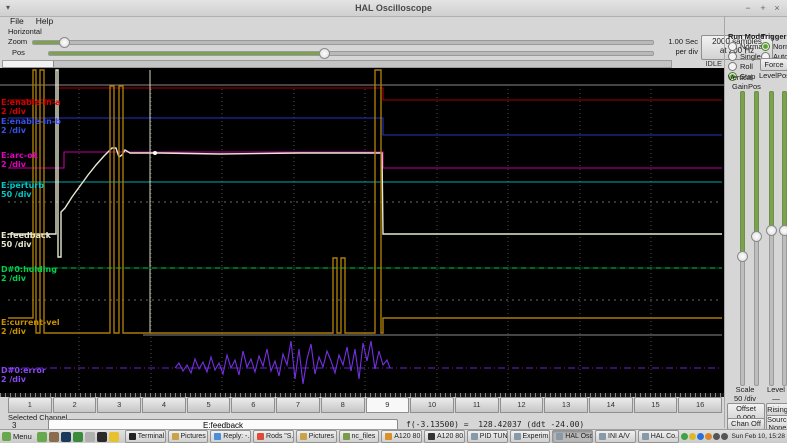 The height and width of the screenshot is (443, 787). What do you see at coordinates (774, 46) in the screenshot?
I see `trigger-normal: Normal` at bounding box center [774, 46].